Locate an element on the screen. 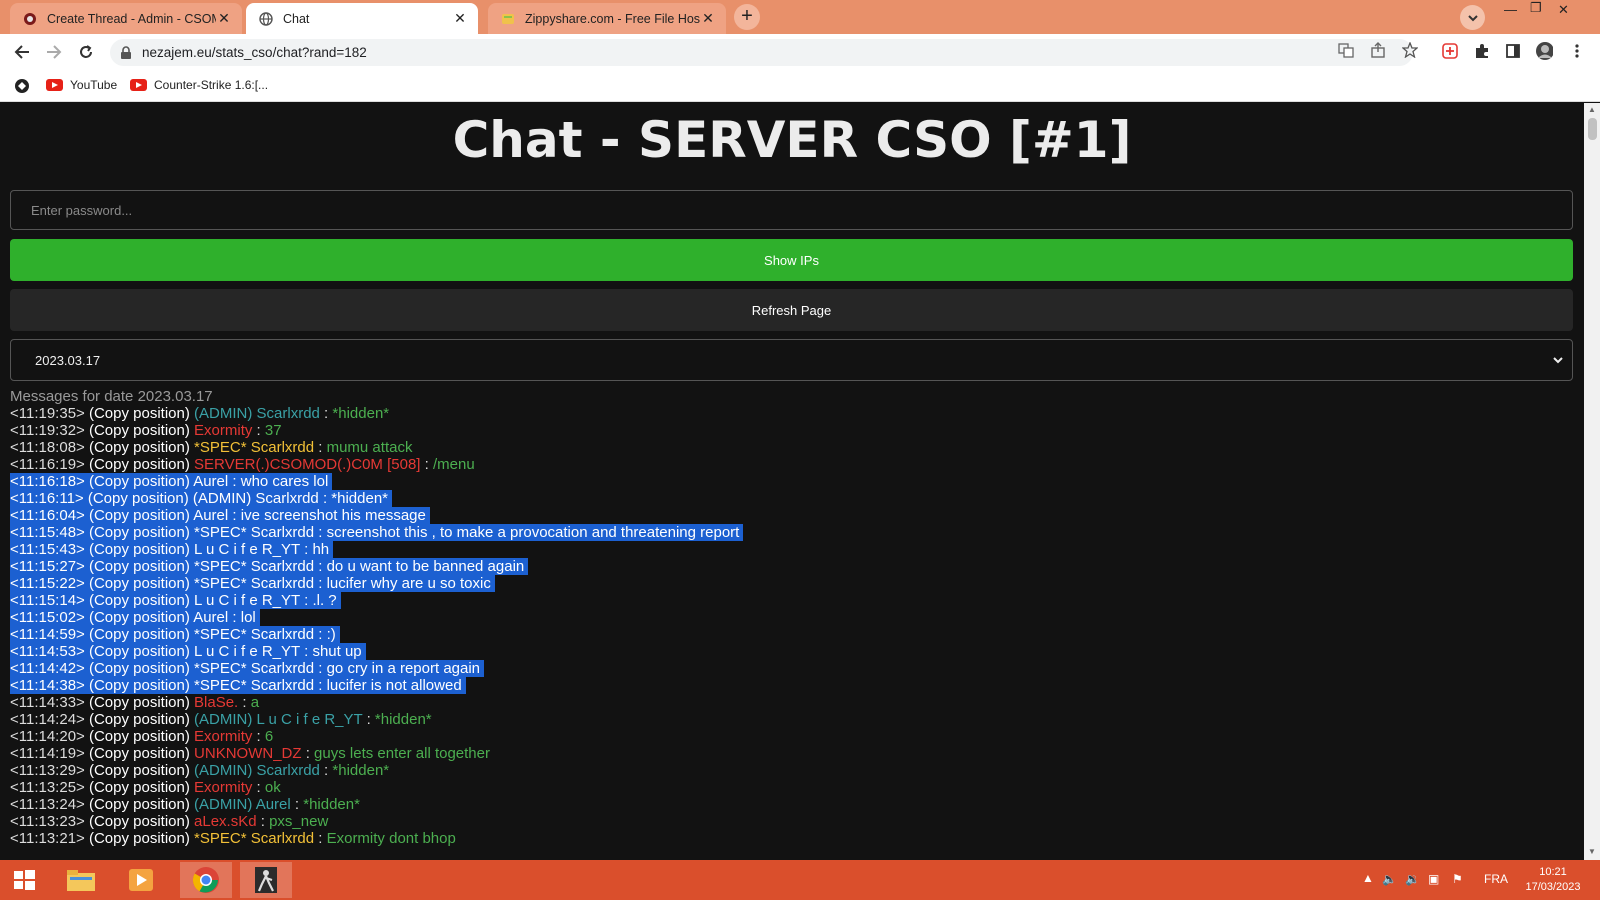 This screenshot has width=1600, height=900. show-ips-button: Show IPs is located at coordinates (791, 260).